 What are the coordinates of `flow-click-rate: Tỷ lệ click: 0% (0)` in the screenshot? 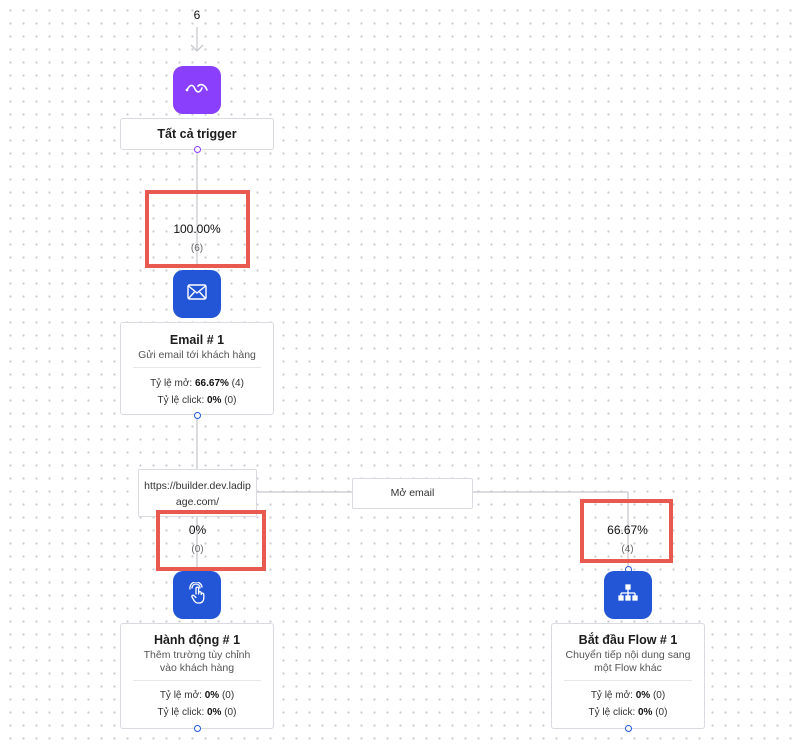 It's located at (628, 712).